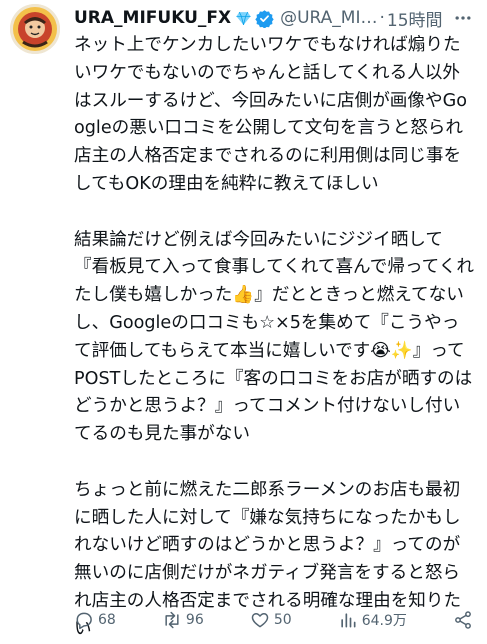 The image size is (487, 644). What do you see at coordinates (243, 18) in the screenshot?
I see `diamond-icon` at bounding box center [243, 18].